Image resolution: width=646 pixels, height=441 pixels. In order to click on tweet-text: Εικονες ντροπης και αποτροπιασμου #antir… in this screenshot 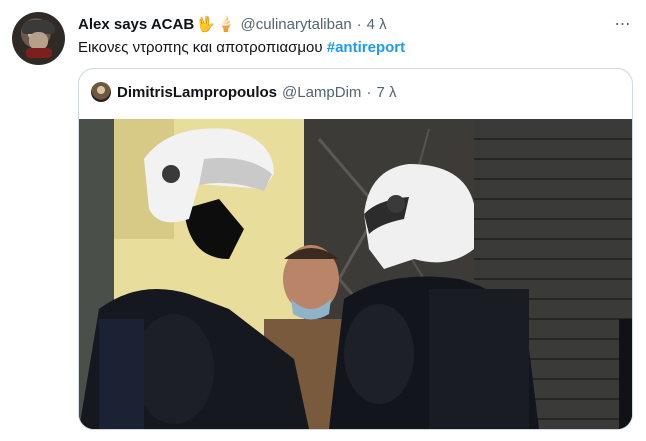, I will do `click(241, 48)`.